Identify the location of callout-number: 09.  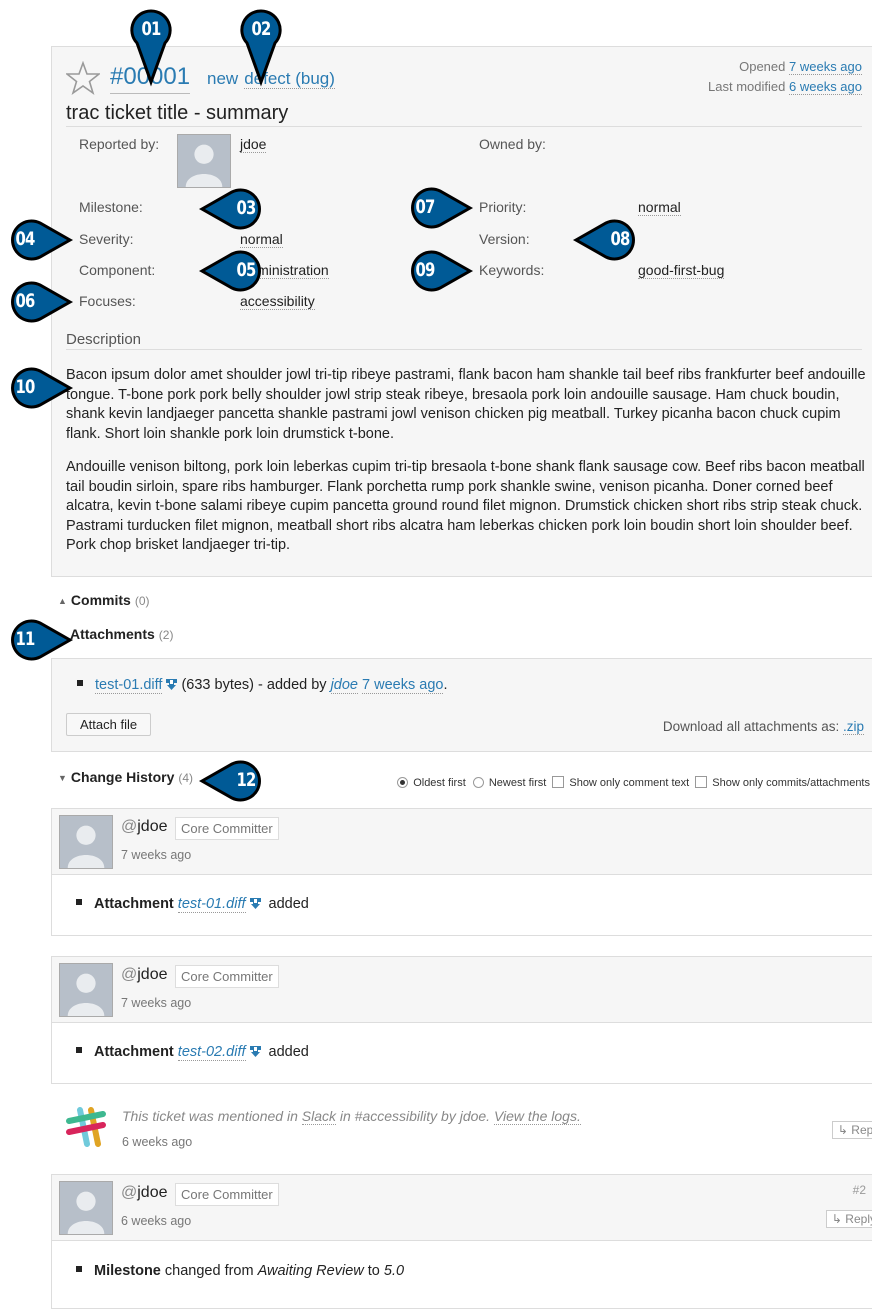
(425, 270).